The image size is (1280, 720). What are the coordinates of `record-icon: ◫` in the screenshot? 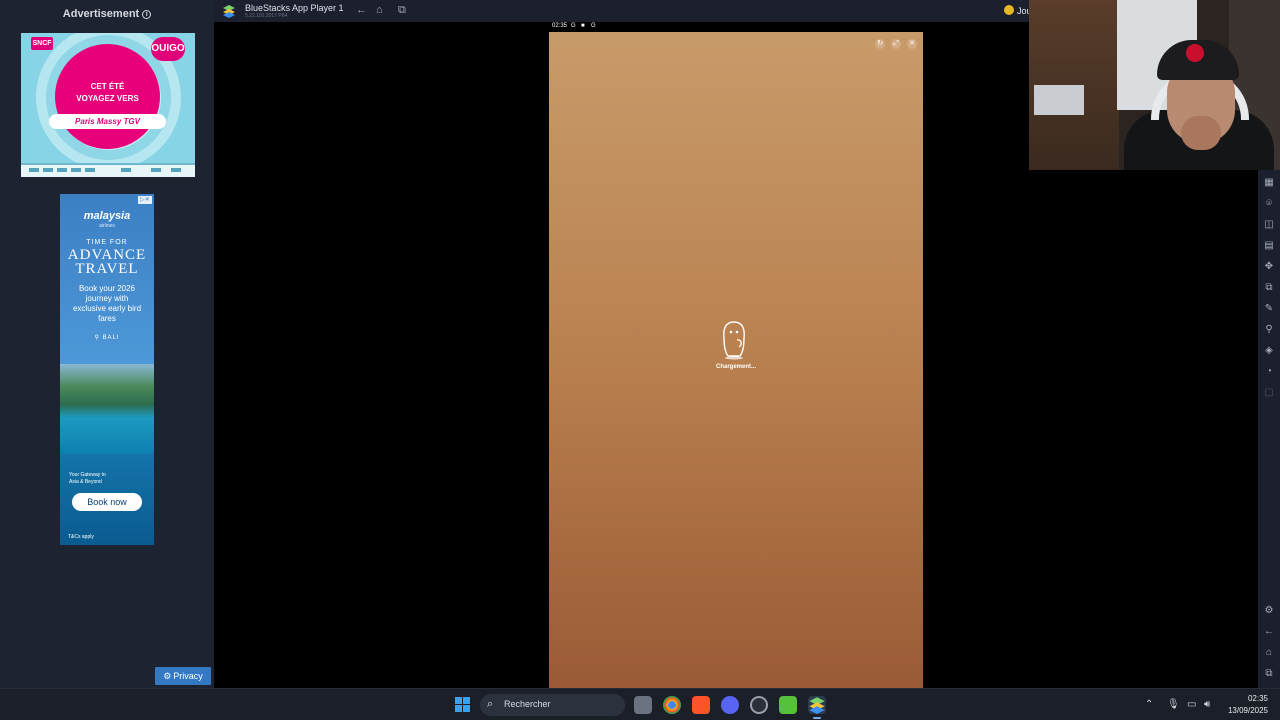 It's located at (1269, 225).